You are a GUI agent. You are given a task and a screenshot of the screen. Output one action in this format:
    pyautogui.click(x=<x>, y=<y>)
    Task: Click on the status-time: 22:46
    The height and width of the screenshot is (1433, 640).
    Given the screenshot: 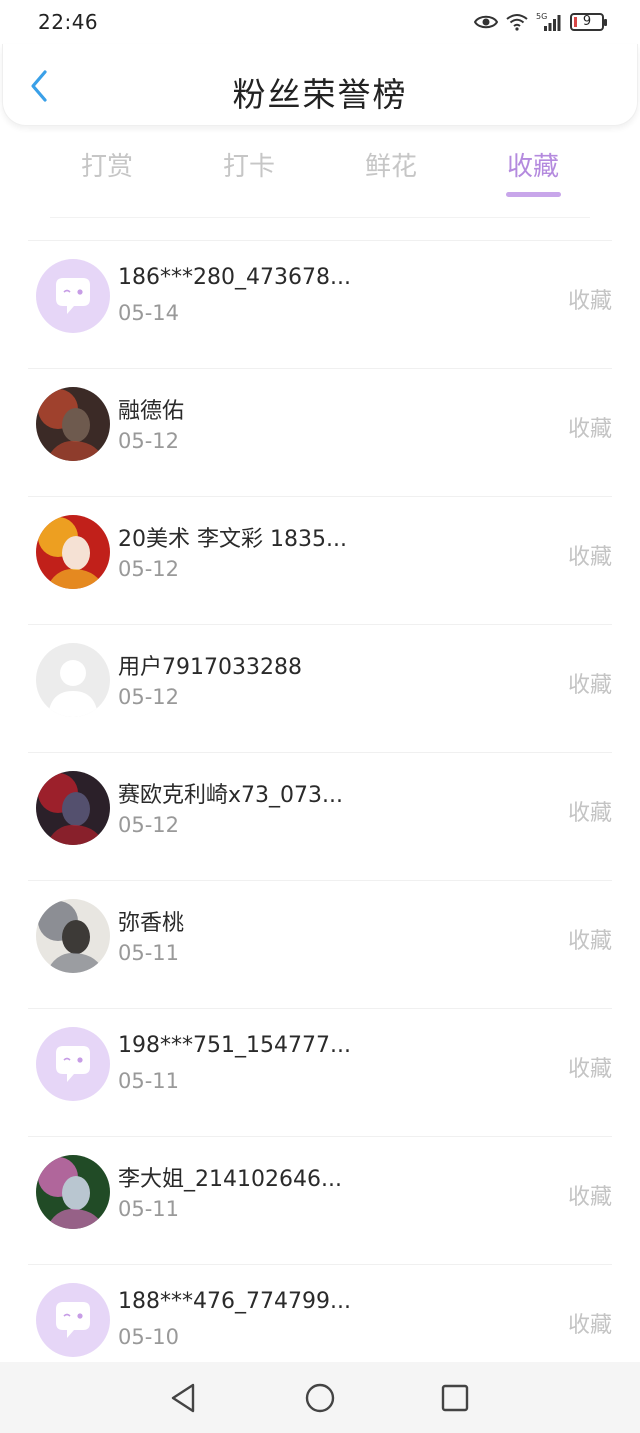 What is the action you would take?
    pyautogui.click(x=68, y=22)
    